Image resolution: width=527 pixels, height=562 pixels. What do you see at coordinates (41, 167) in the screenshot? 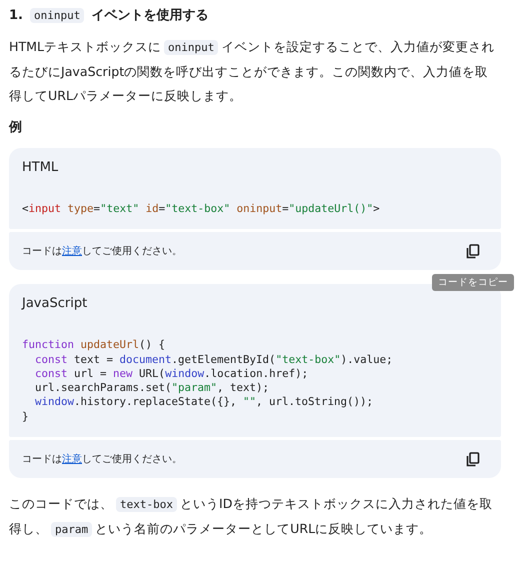
I see `language-label: HTML` at bounding box center [41, 167].